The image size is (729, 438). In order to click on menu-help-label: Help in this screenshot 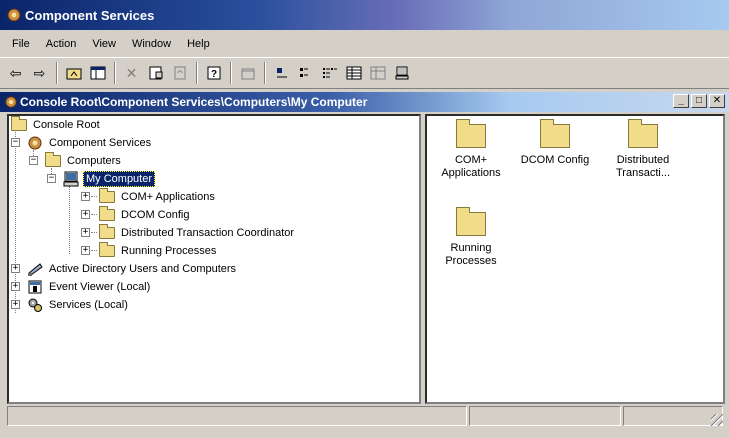, I will do `click(198, 44)`.